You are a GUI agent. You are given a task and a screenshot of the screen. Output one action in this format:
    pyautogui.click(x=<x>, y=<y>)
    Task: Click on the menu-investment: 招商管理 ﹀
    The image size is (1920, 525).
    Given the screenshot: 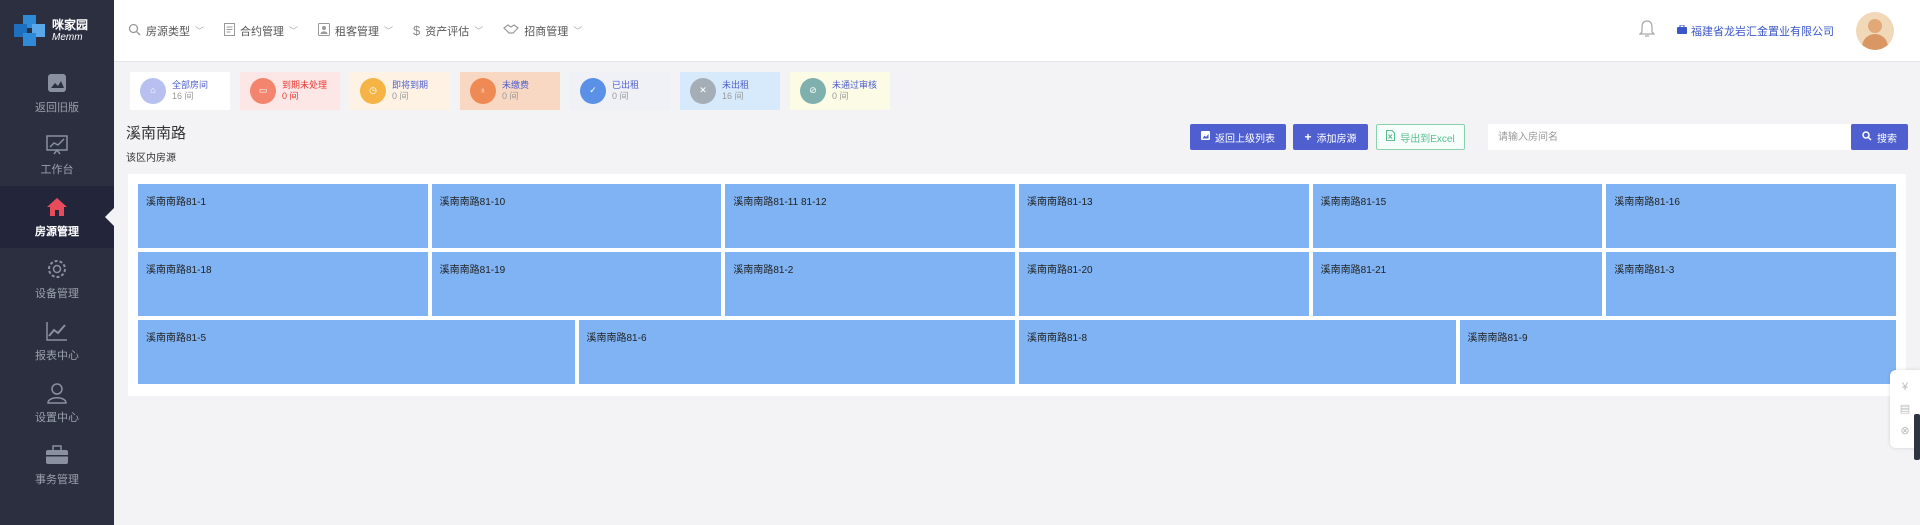 What is the action you would take?
    pyautogui.click(x=542, y=31)
    